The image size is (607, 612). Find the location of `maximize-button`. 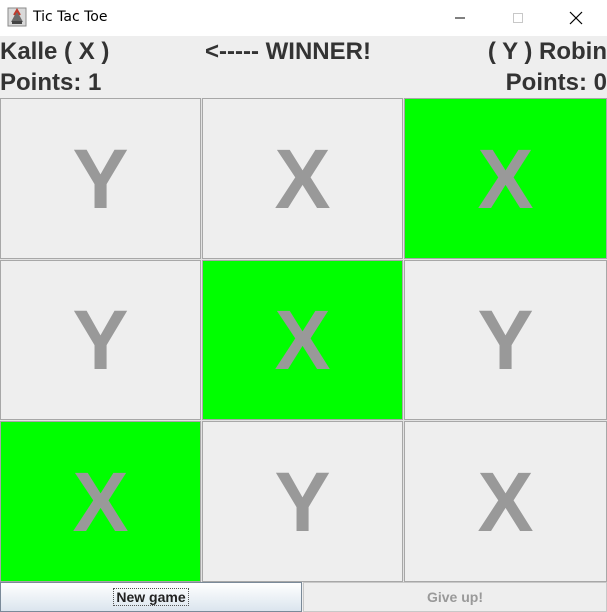

maximize-button is located at coordinates (518, 18).